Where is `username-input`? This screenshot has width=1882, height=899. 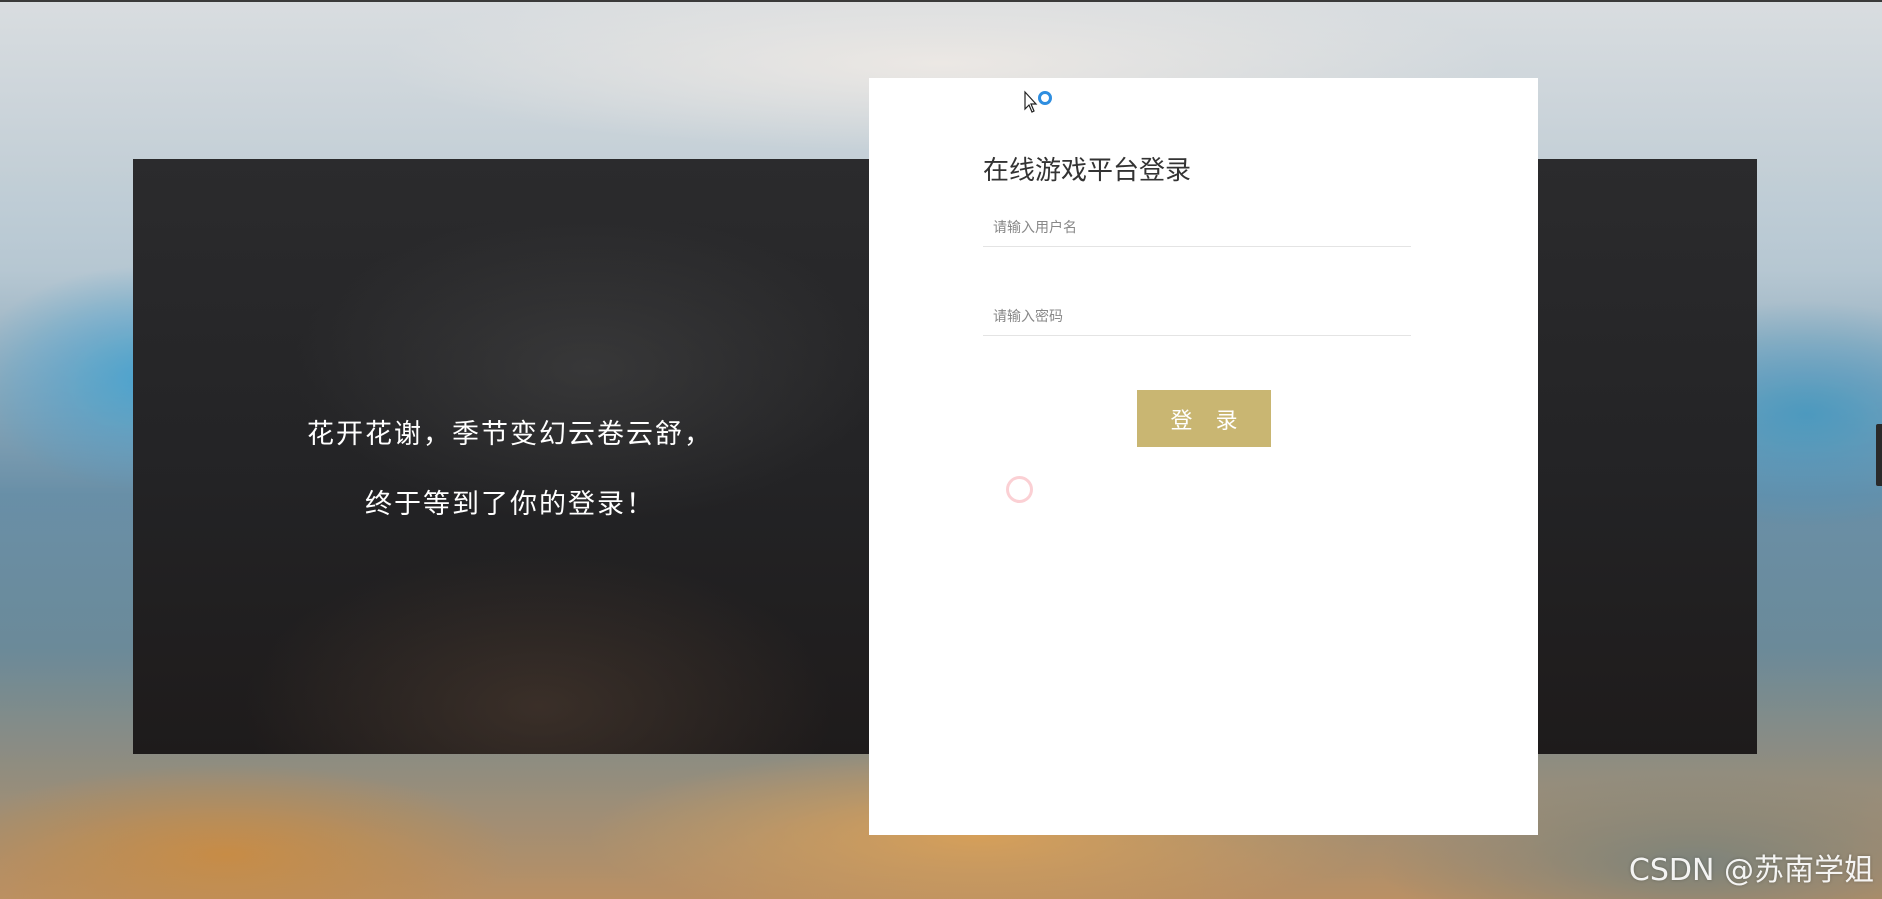 username-input is located at coordinates (1197, 228).